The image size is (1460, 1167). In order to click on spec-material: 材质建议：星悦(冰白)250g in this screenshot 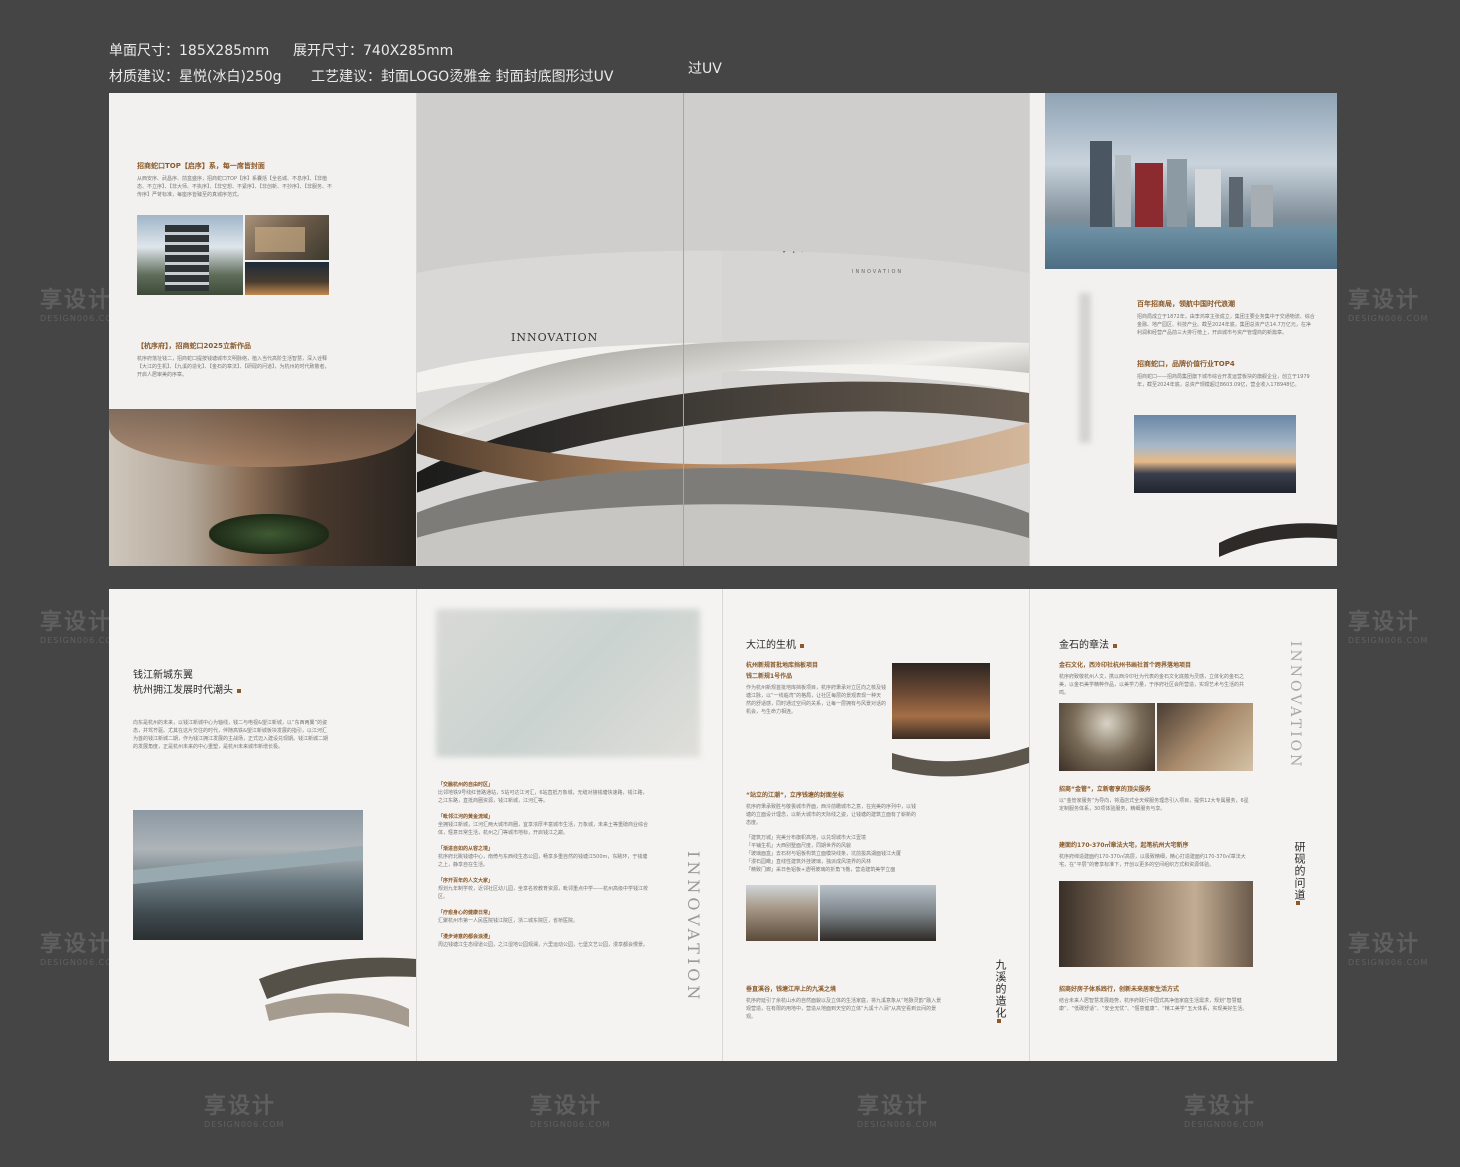, I will do `click(195, 77)`.